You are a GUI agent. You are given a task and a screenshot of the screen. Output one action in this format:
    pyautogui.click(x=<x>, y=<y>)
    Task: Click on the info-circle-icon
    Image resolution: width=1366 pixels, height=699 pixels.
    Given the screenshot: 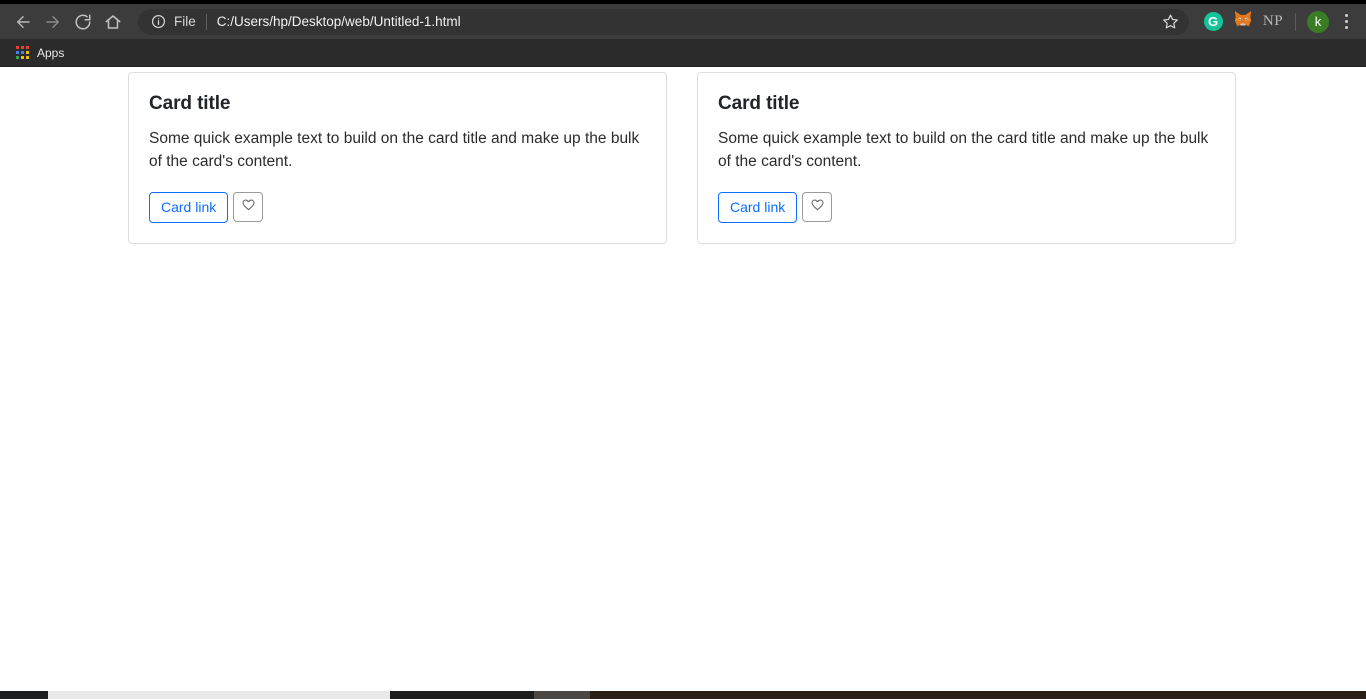 What is the action you would take?
    pyautogui.click(x=158, y=22)
    